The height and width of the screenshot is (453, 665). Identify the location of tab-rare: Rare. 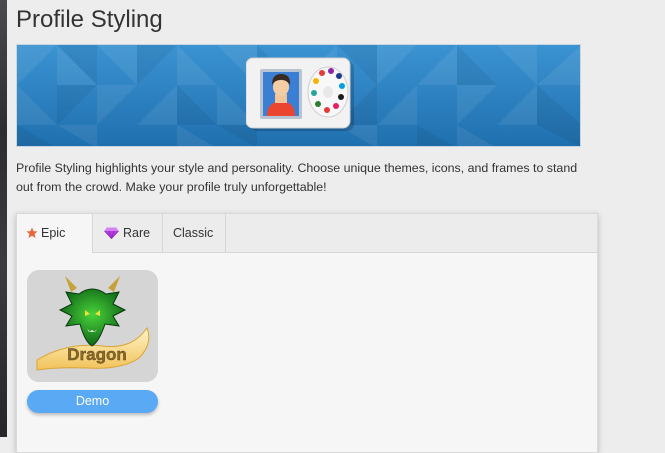
(128, 233).